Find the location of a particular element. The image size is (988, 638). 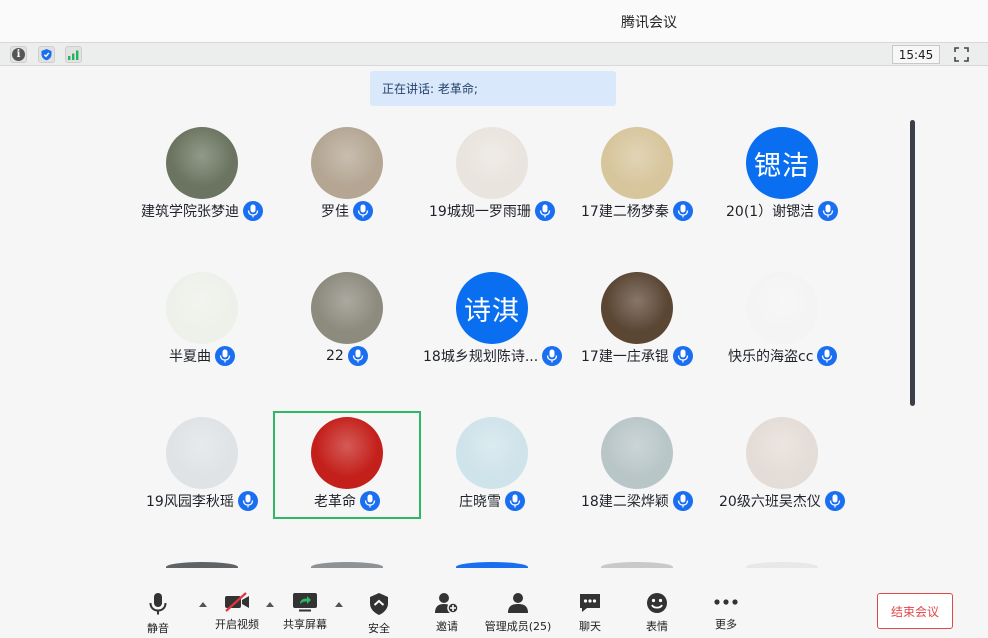

participant-name-row: 22 is located at coordinates (347, 356).